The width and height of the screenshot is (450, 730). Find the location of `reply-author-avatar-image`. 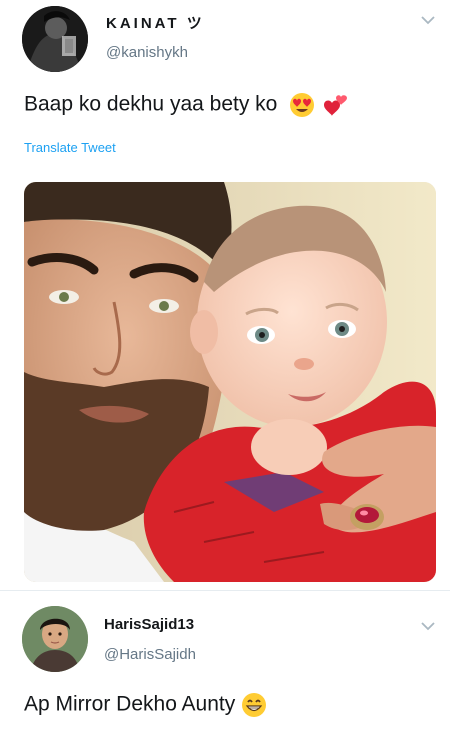

reply-author-avatar-image is located at coordinates (55, 639).